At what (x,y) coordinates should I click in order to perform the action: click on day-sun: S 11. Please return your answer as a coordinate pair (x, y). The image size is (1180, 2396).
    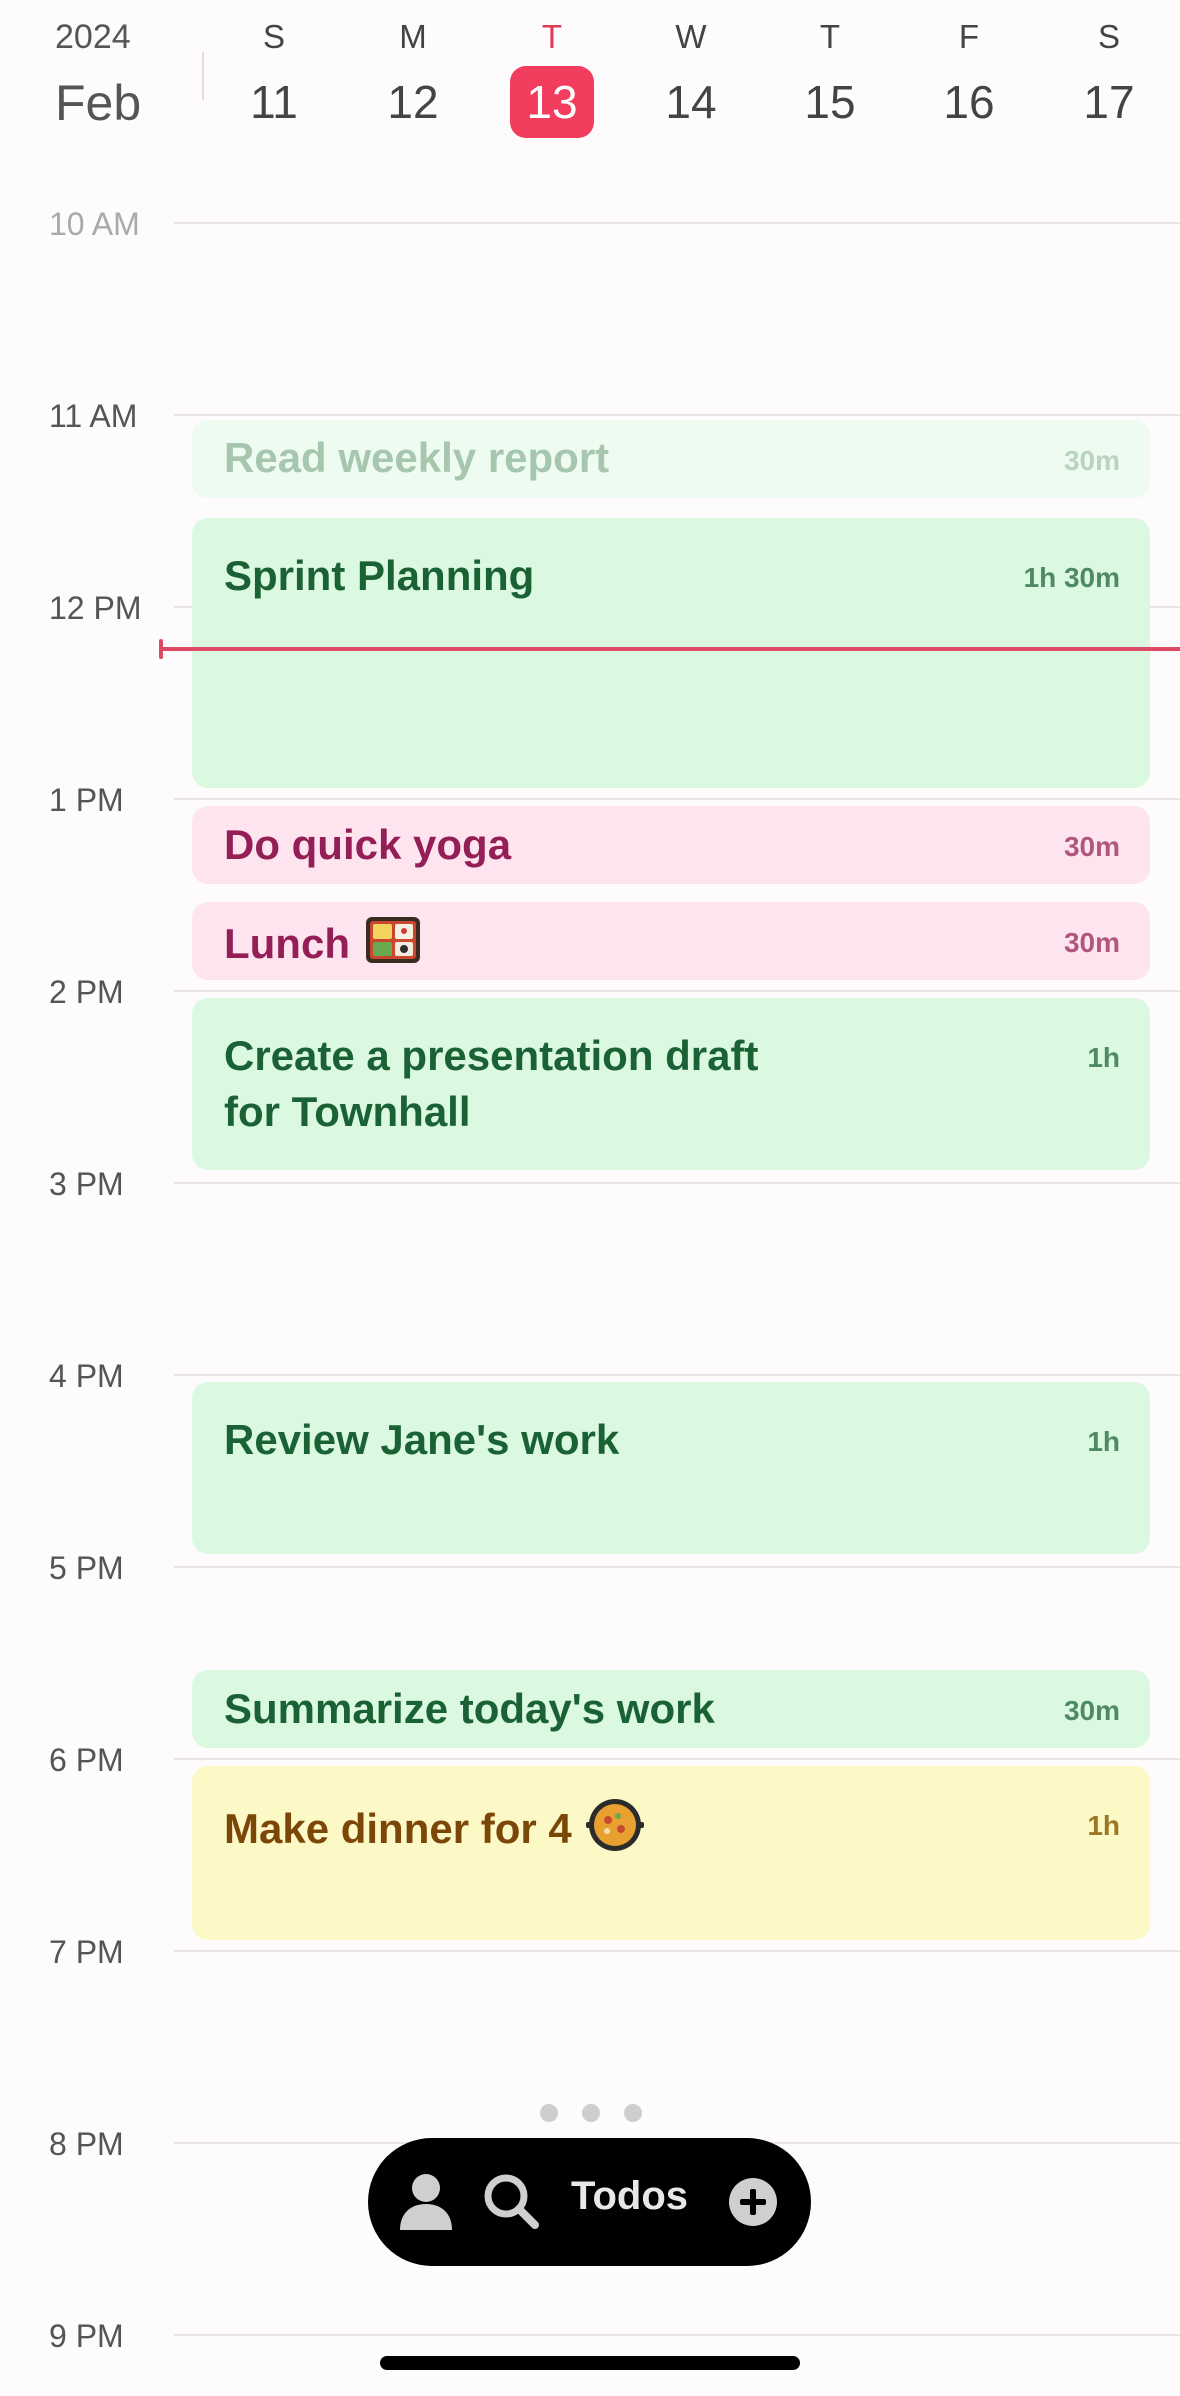
    Looking at the image, I should click on (274, 78).